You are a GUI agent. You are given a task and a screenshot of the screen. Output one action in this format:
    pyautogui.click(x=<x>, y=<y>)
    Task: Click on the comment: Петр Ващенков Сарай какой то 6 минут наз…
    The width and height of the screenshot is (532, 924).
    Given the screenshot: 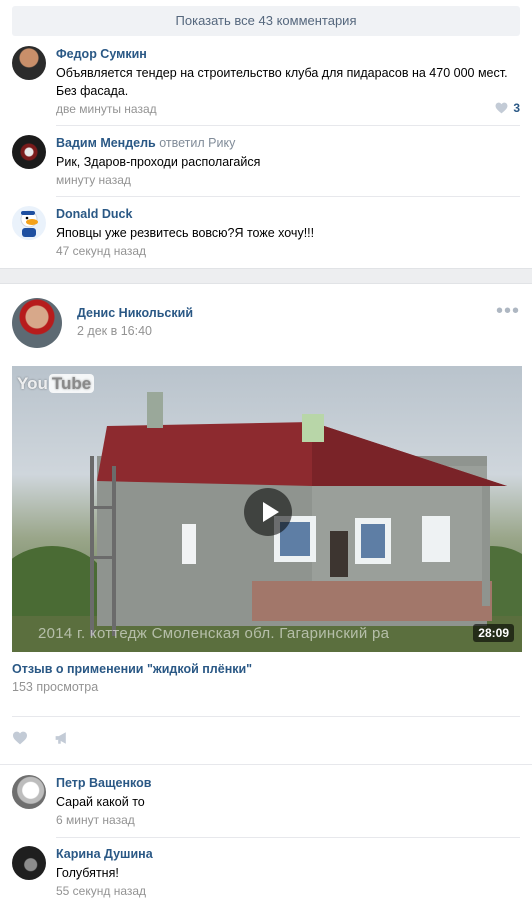 What is the action you would take?
    pyautogui.click(x=266, y=803)
    